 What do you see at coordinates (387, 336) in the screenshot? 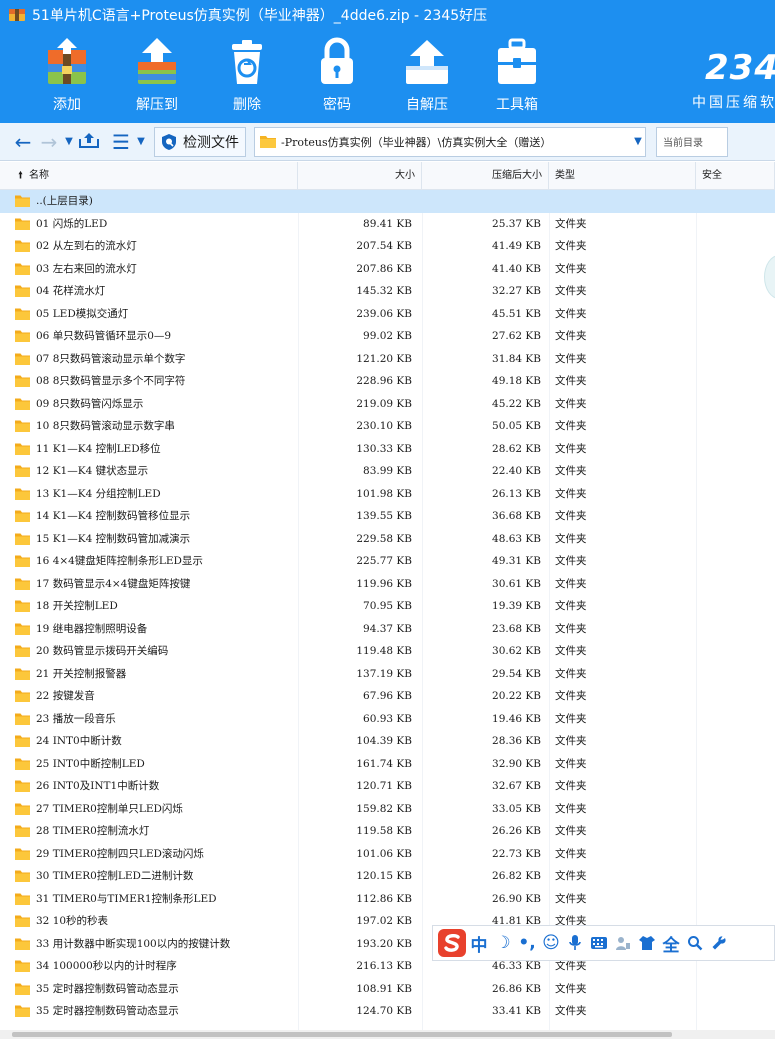
I see `table-row: 06 单只数码管循环显示0—9 99.02 KB 27.62 KB 文件夹` at bounding box center [387, 336].